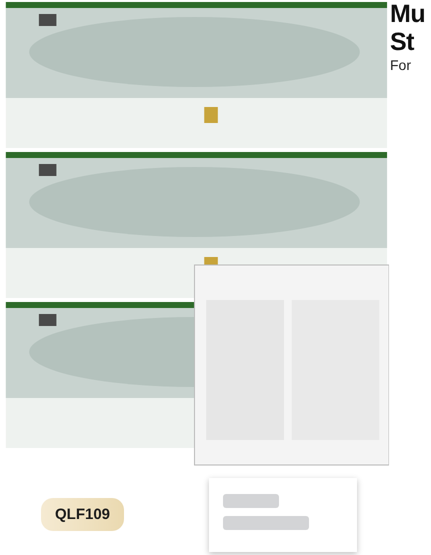  Describe the element at coordinates (403, 42) in the screenshot. I see `heading-text: St` at that location.